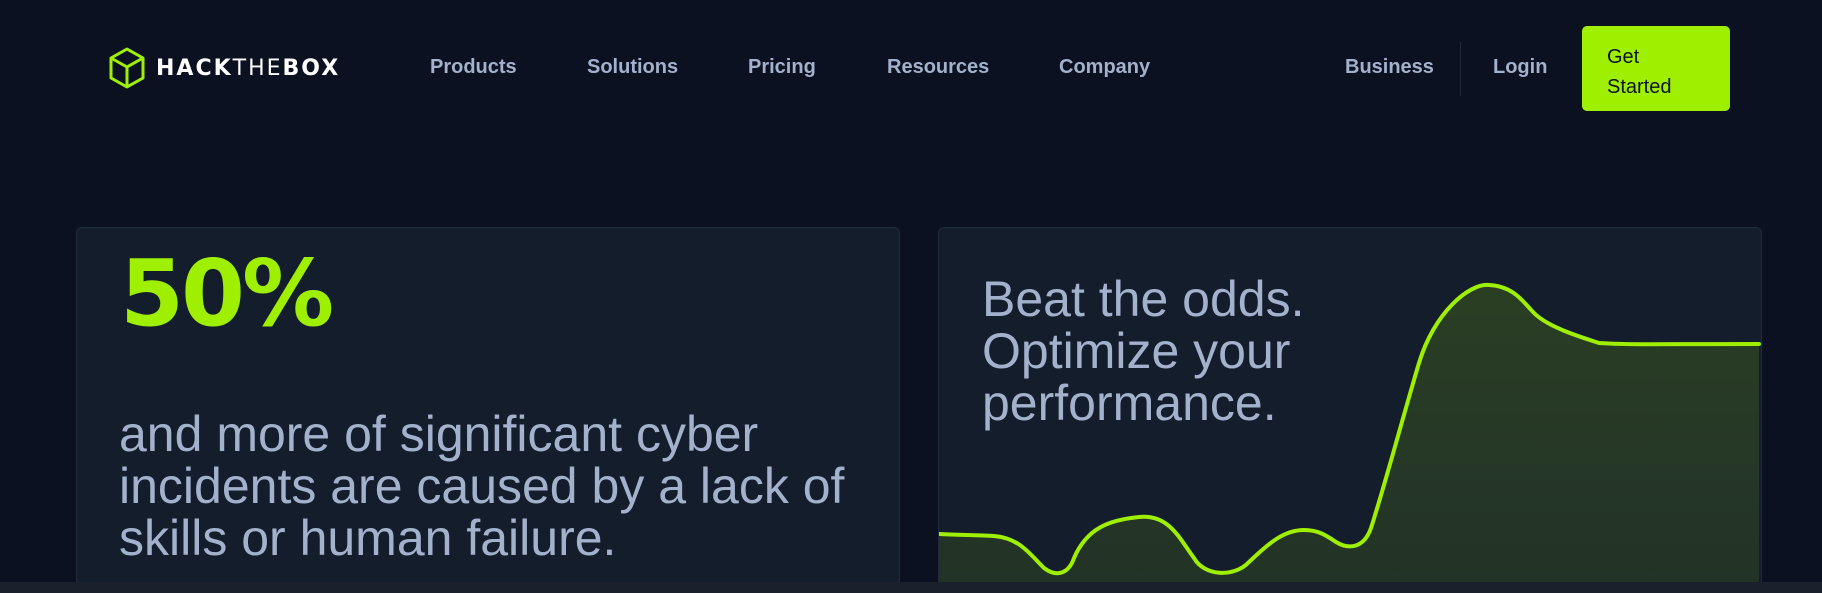 This screenshot has height=593, width=1822. Describe the element at coordinates (127, 68) in the screenshot. I see `cube-icon` at that location.